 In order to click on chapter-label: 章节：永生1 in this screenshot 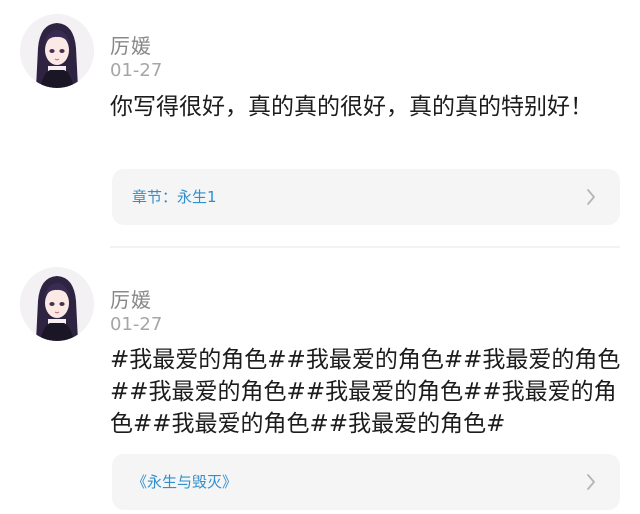, I will do `click(174, 197)`.